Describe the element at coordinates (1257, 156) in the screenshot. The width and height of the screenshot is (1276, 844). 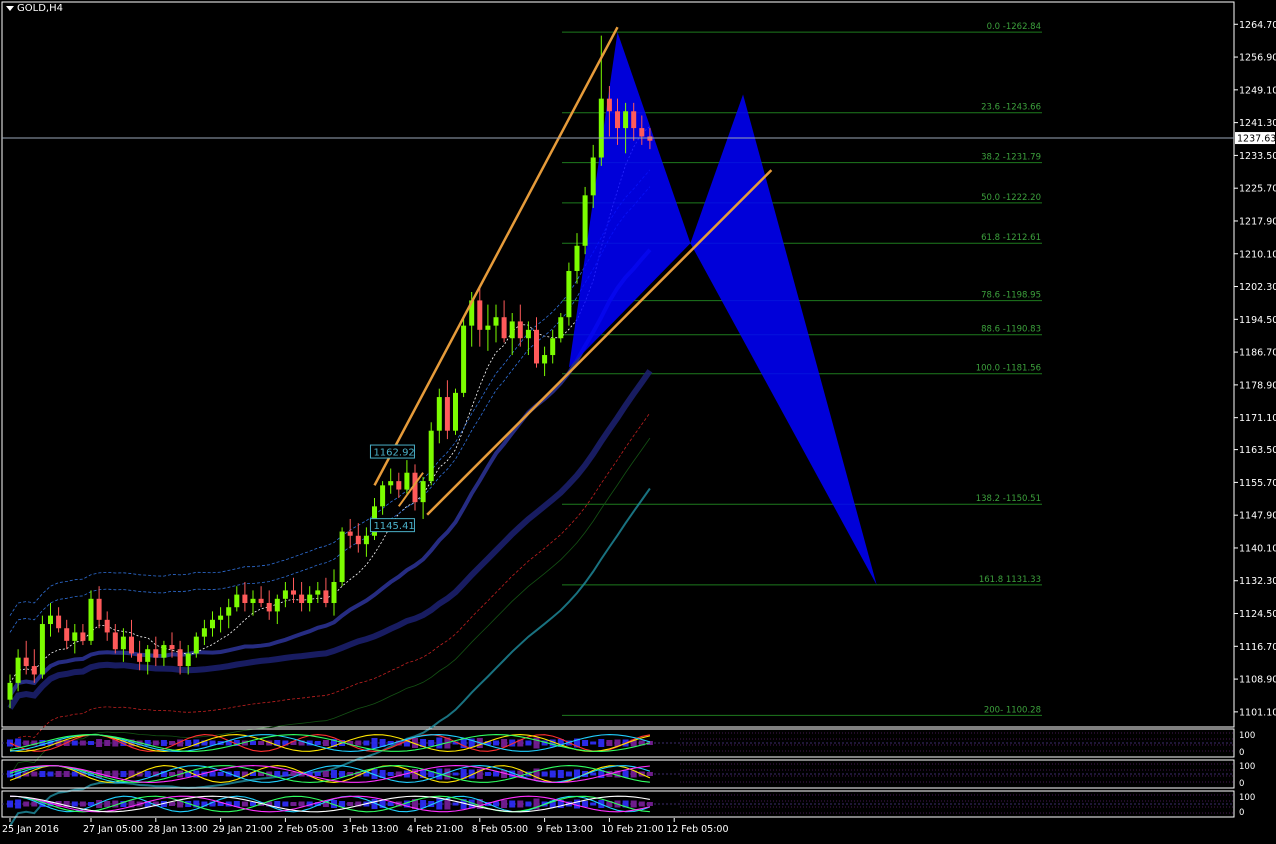
I see `y-tick-label: 1233.50` at that location.